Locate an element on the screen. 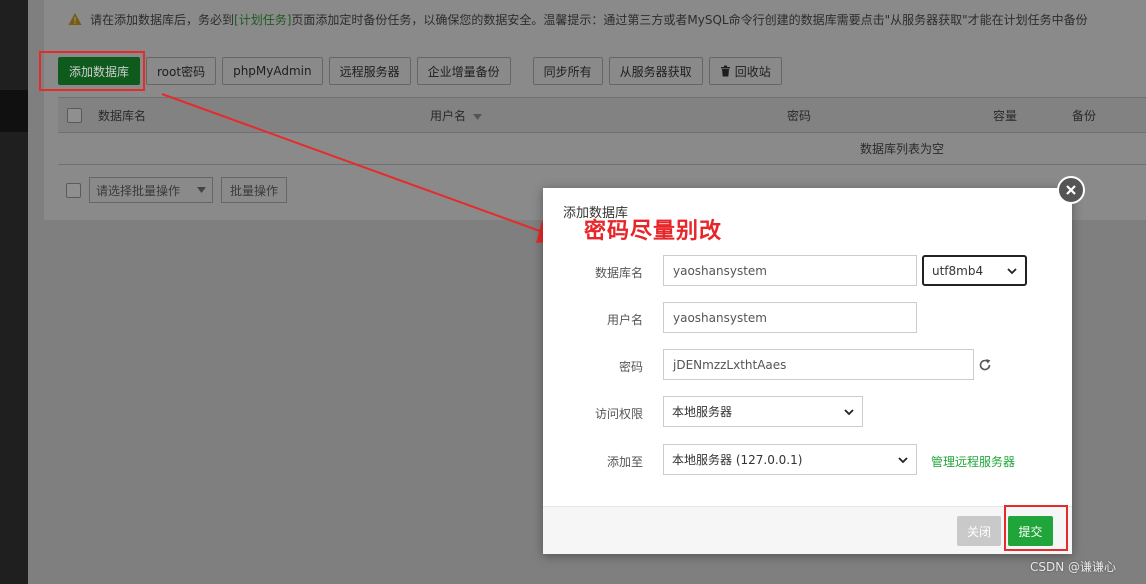  add-to-select: 本地服务器 (127.0.0.1) is located at coordinates (790, 459).